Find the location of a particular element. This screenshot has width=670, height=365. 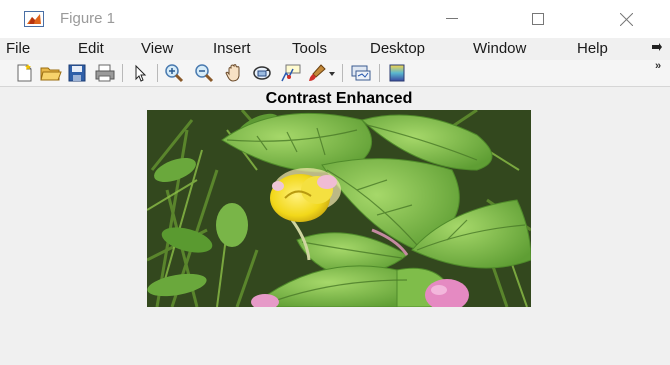

toolbar-overflow-button: » is located at coordinates (658, 66).